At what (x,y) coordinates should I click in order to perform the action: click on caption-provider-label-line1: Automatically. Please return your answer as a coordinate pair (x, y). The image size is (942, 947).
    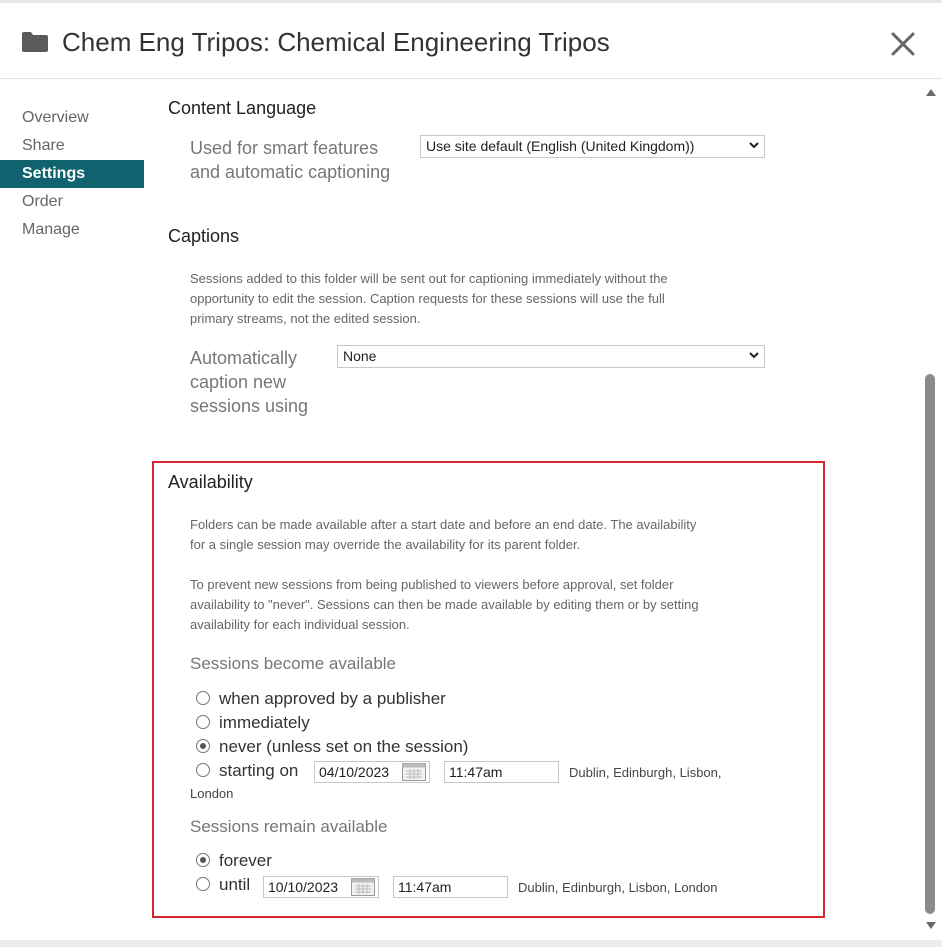
    Looking at the image, I should click on (244, 358).